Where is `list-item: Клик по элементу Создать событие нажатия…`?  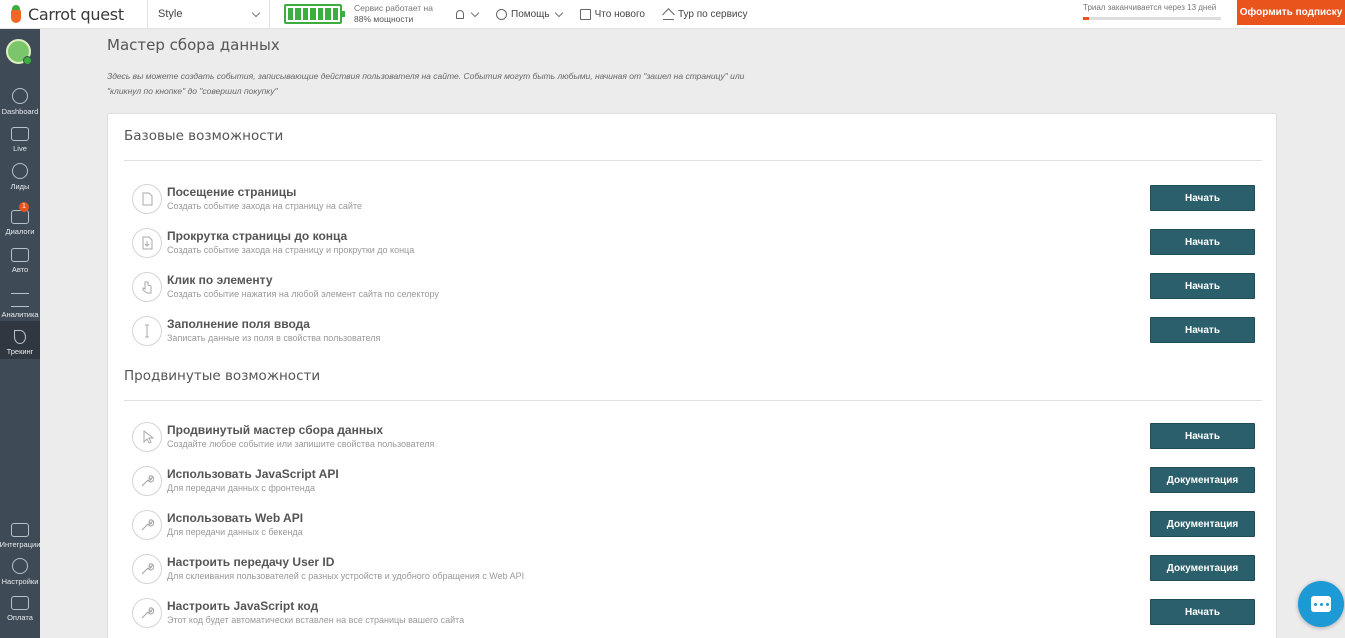 list-item: Клик по элементу Создать событие нажатия… is located at coordinates (697, 287).